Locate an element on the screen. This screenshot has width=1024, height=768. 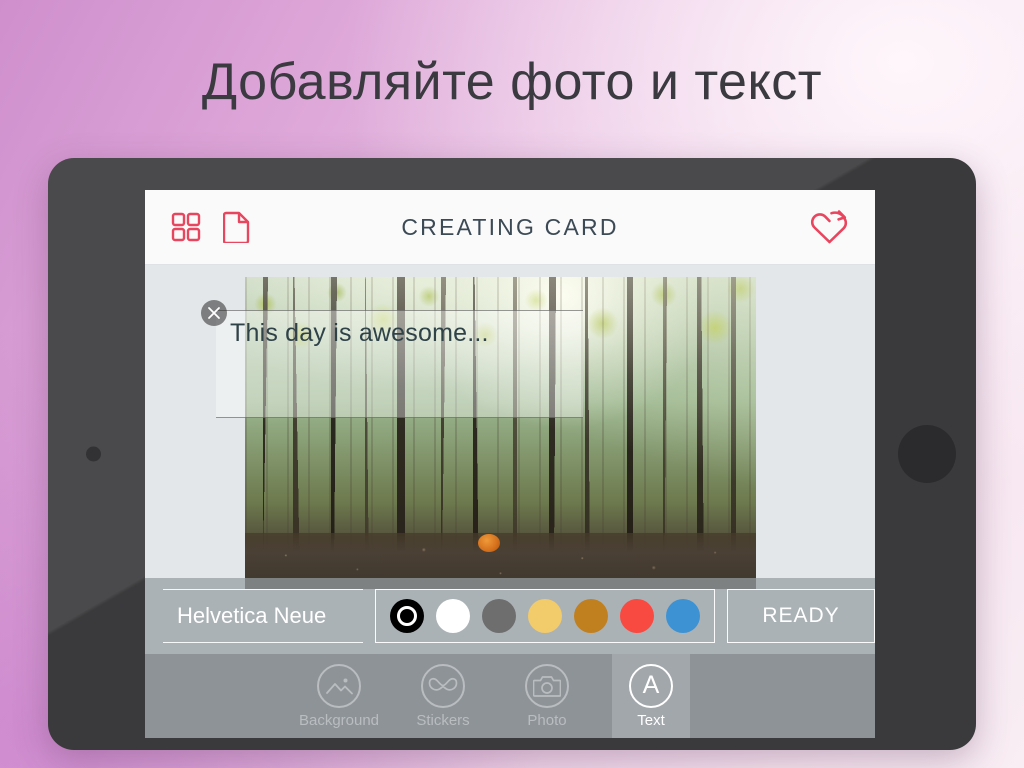
camera-icon is located at coordinates (547, 685).